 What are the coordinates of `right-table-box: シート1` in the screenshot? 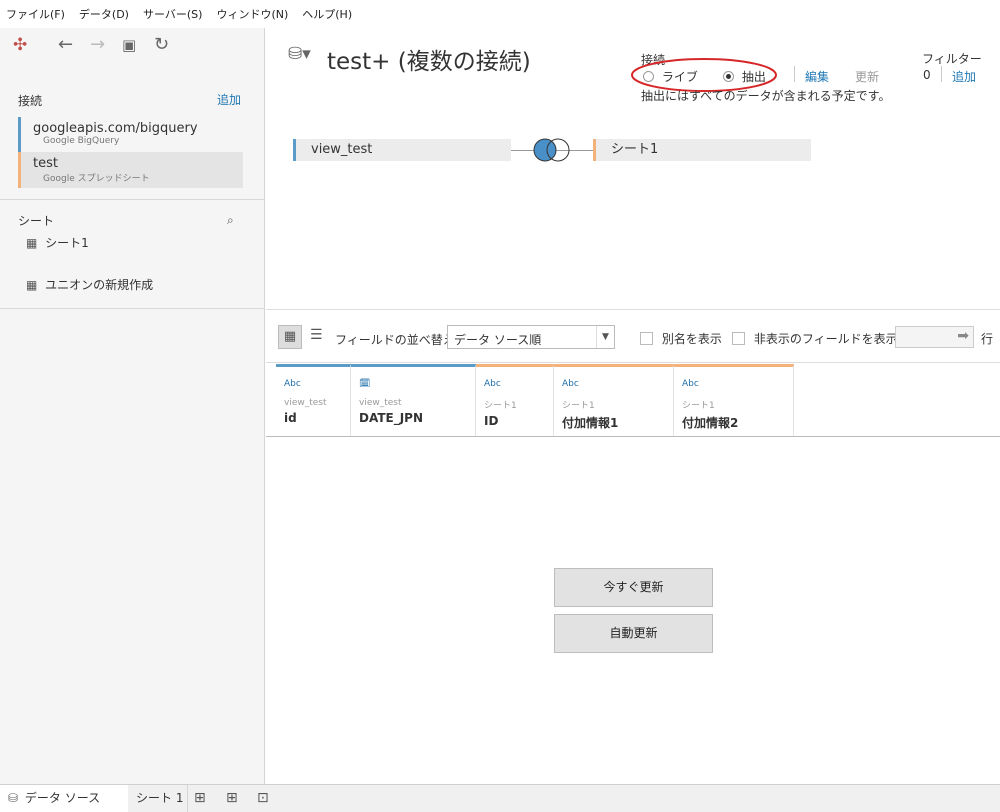 It's located at (702, 150).